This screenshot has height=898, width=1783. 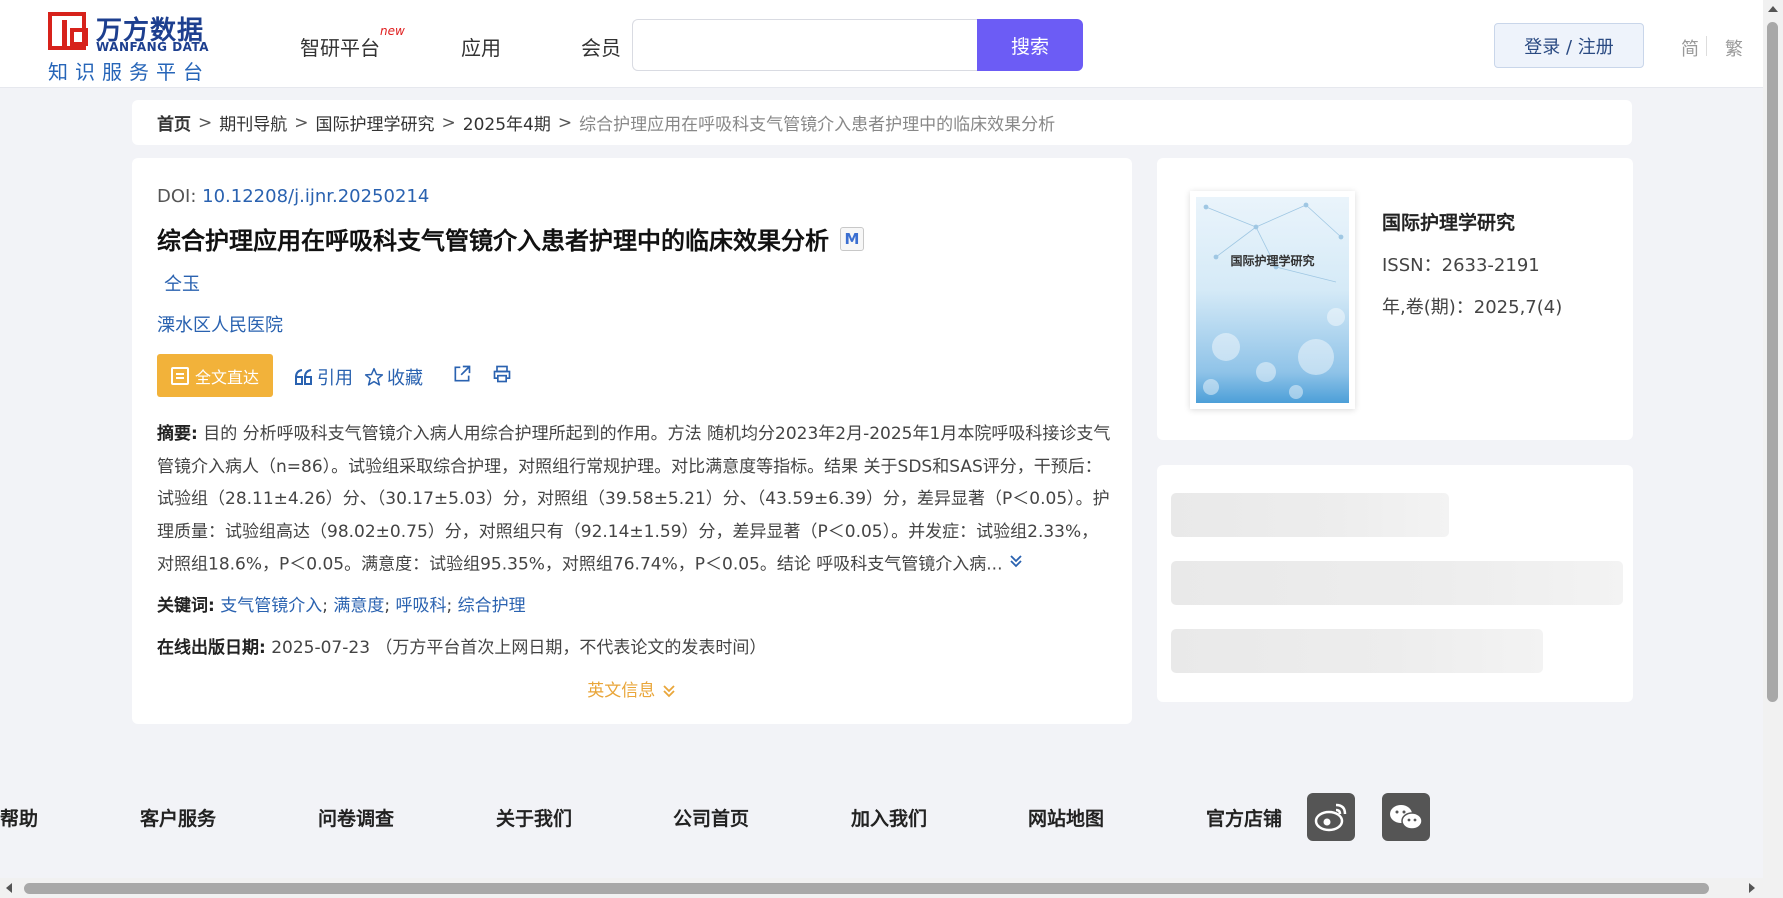 I want to click on english-info-toggle: 英文信息, so click(x=632, y=688).